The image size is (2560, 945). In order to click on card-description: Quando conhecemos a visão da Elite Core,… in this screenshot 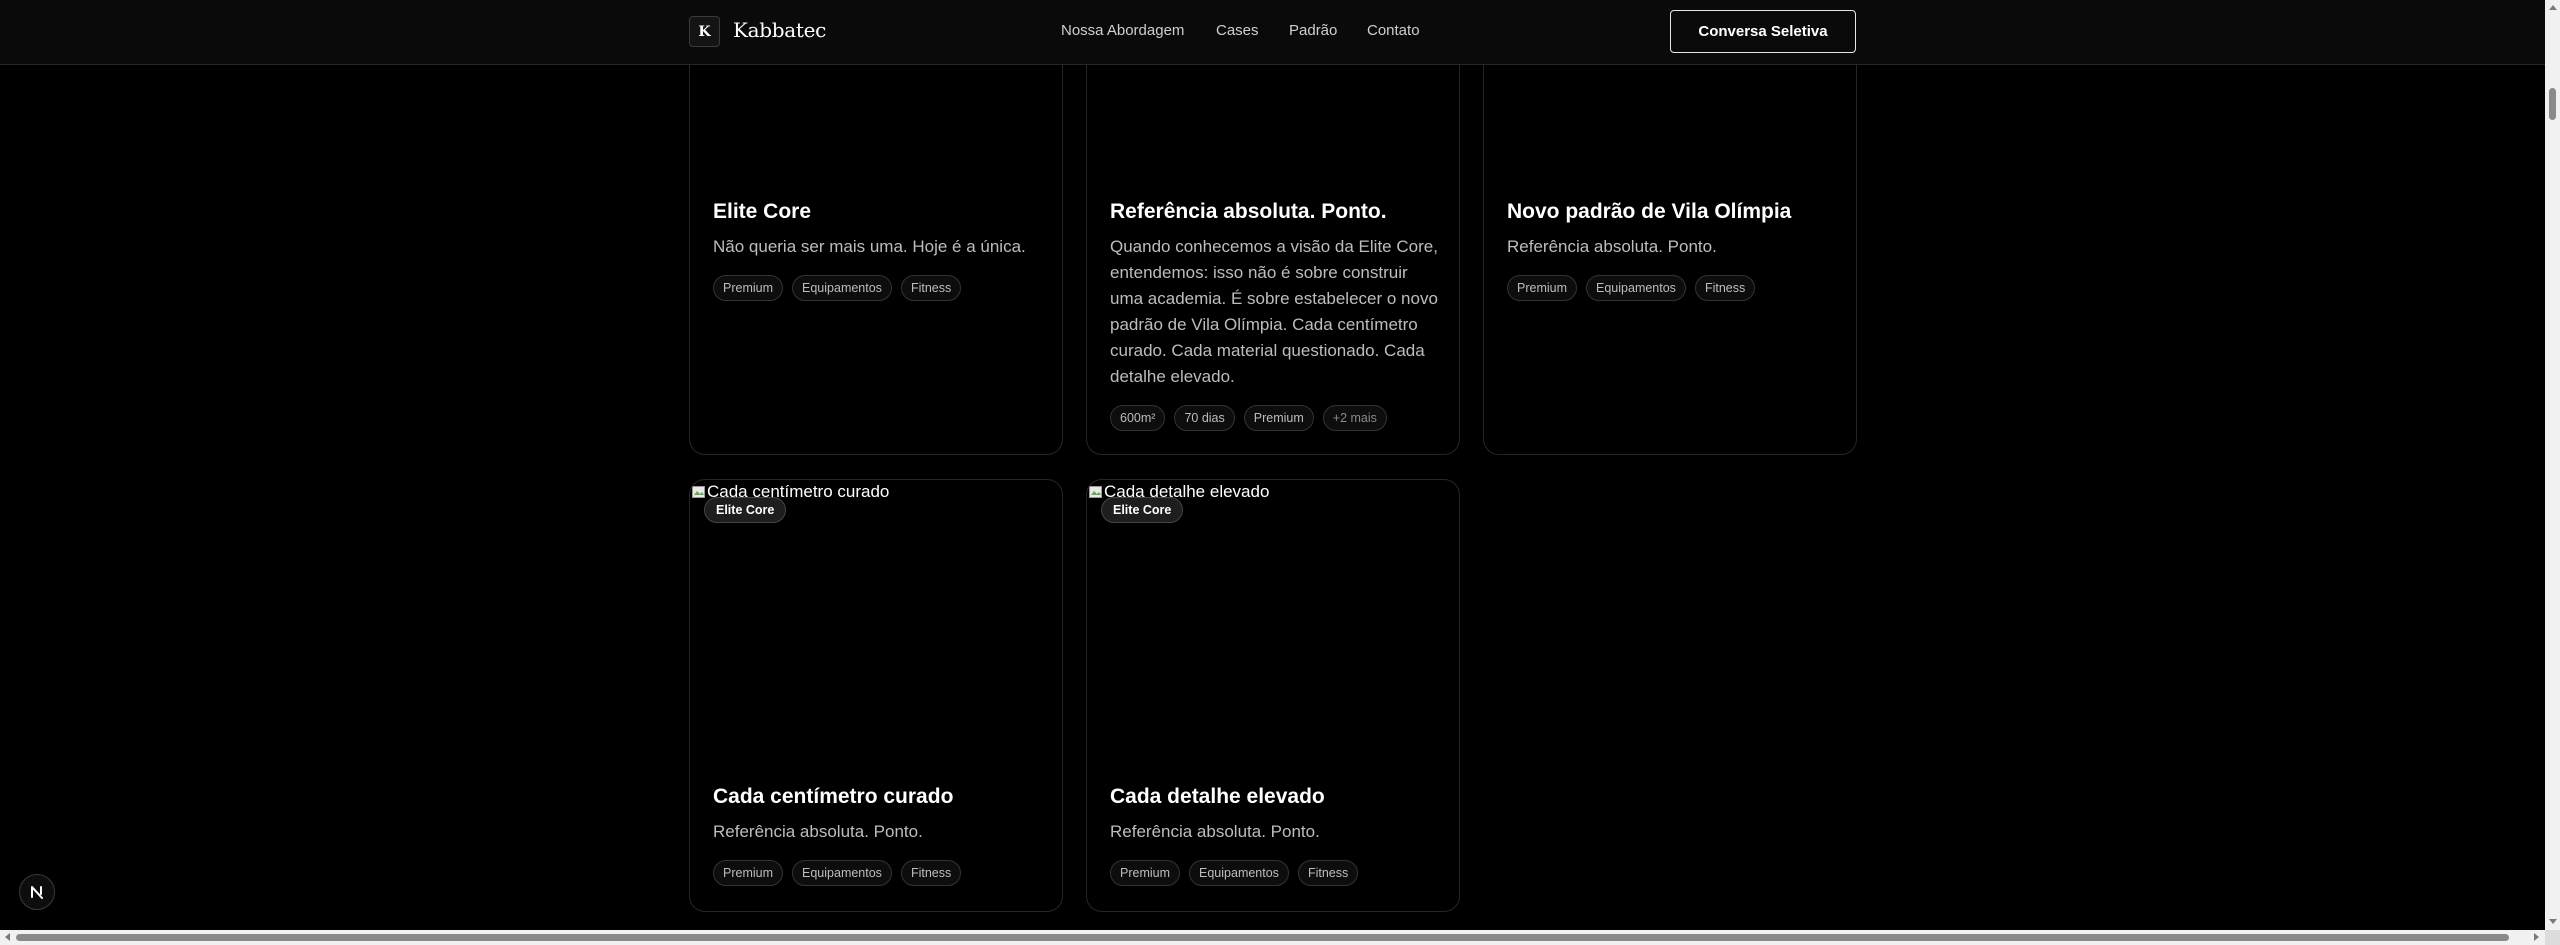, I will do `click(1274, 311)`.